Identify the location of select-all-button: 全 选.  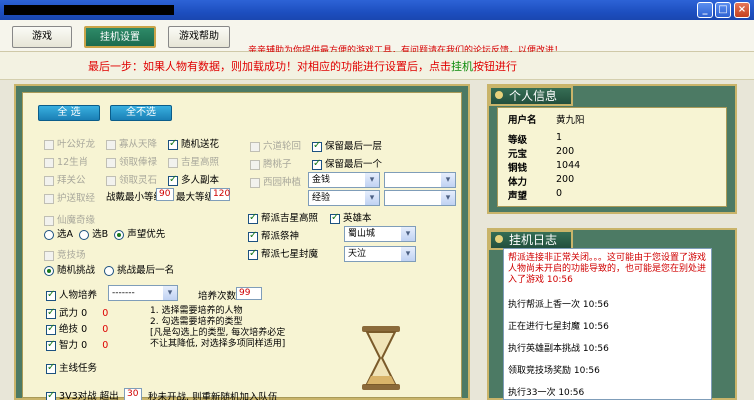
(69, 113).